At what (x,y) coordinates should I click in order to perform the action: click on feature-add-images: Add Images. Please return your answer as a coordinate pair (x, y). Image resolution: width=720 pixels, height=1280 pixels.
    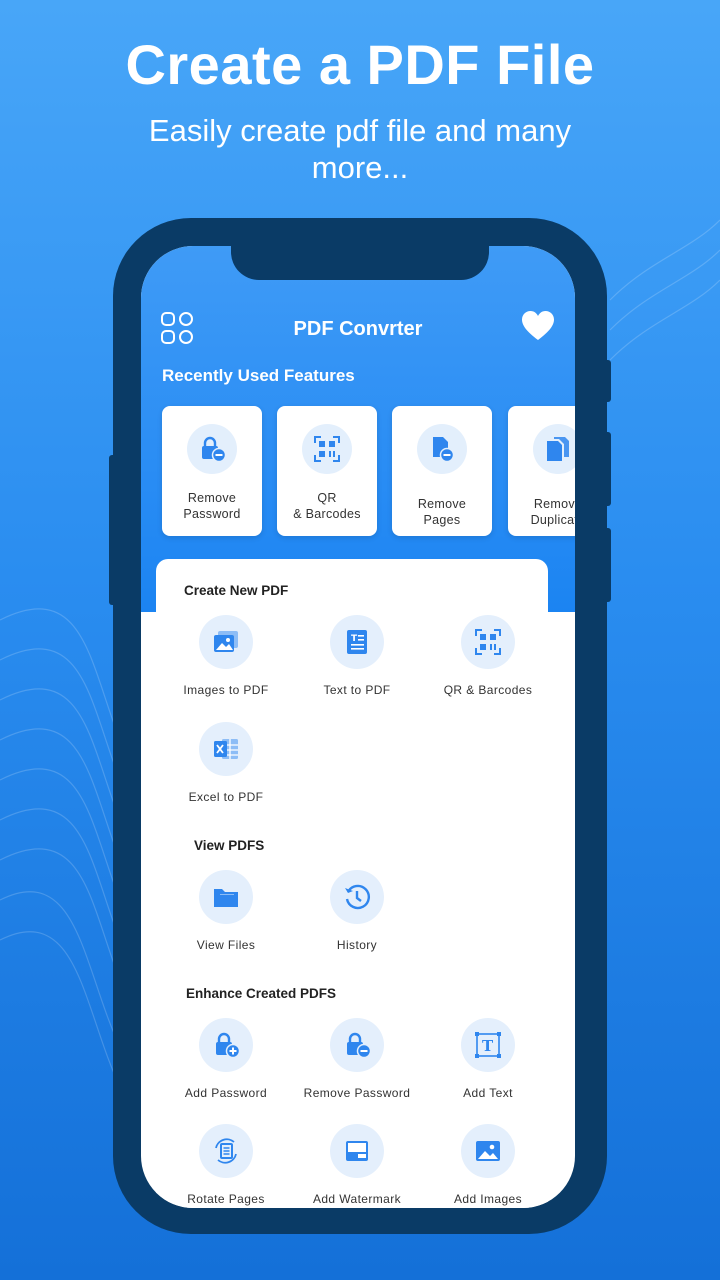
    Looking at the image, I should click on (488, 1166).